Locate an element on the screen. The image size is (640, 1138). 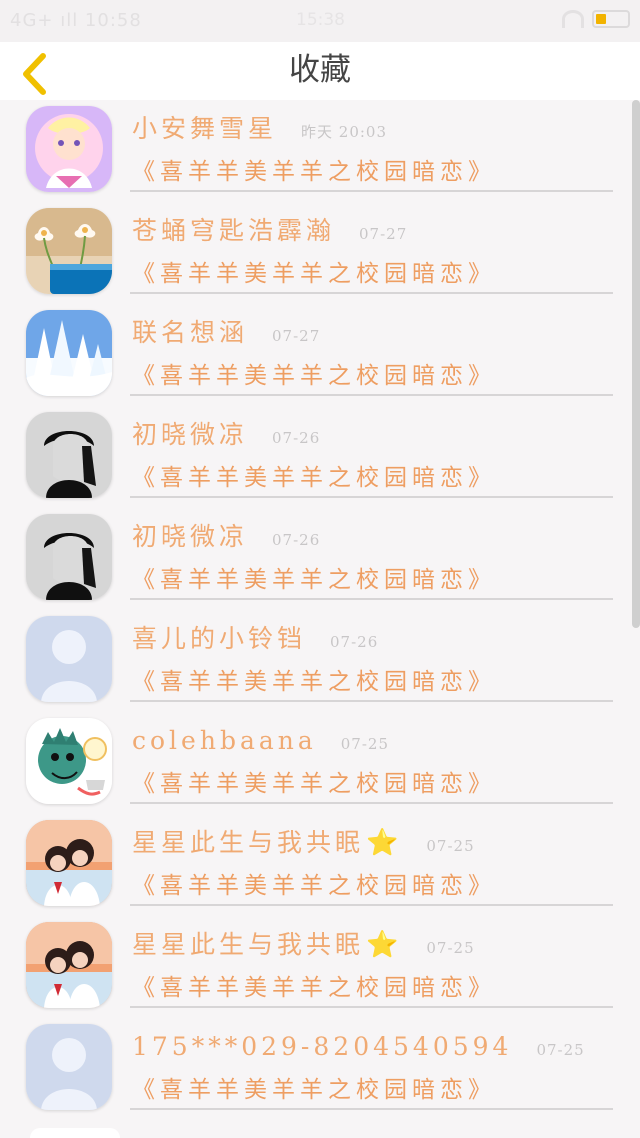
anime-avatar-icon is located at coordinates (69, 149).